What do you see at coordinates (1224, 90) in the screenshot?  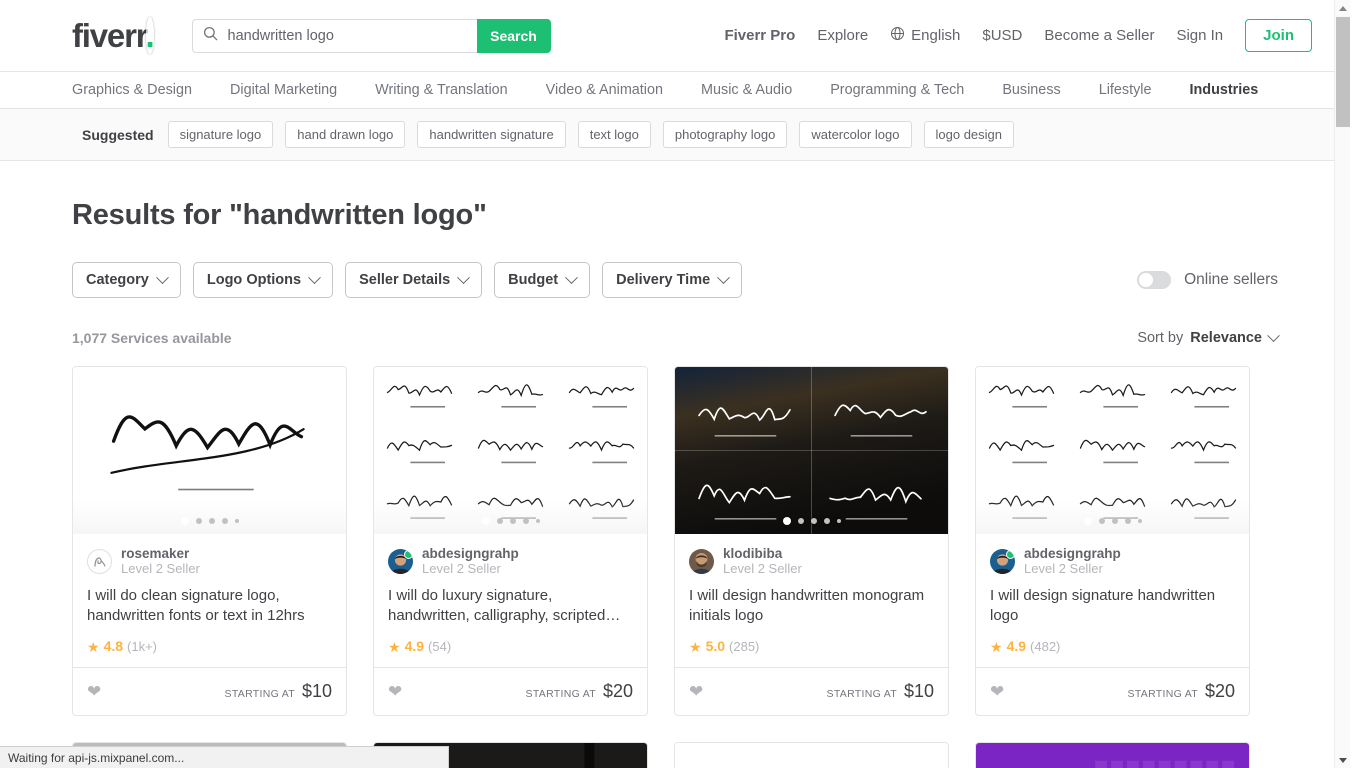 I see `category-nav-item-industries: Industries` at bounding box center [1224, 90].